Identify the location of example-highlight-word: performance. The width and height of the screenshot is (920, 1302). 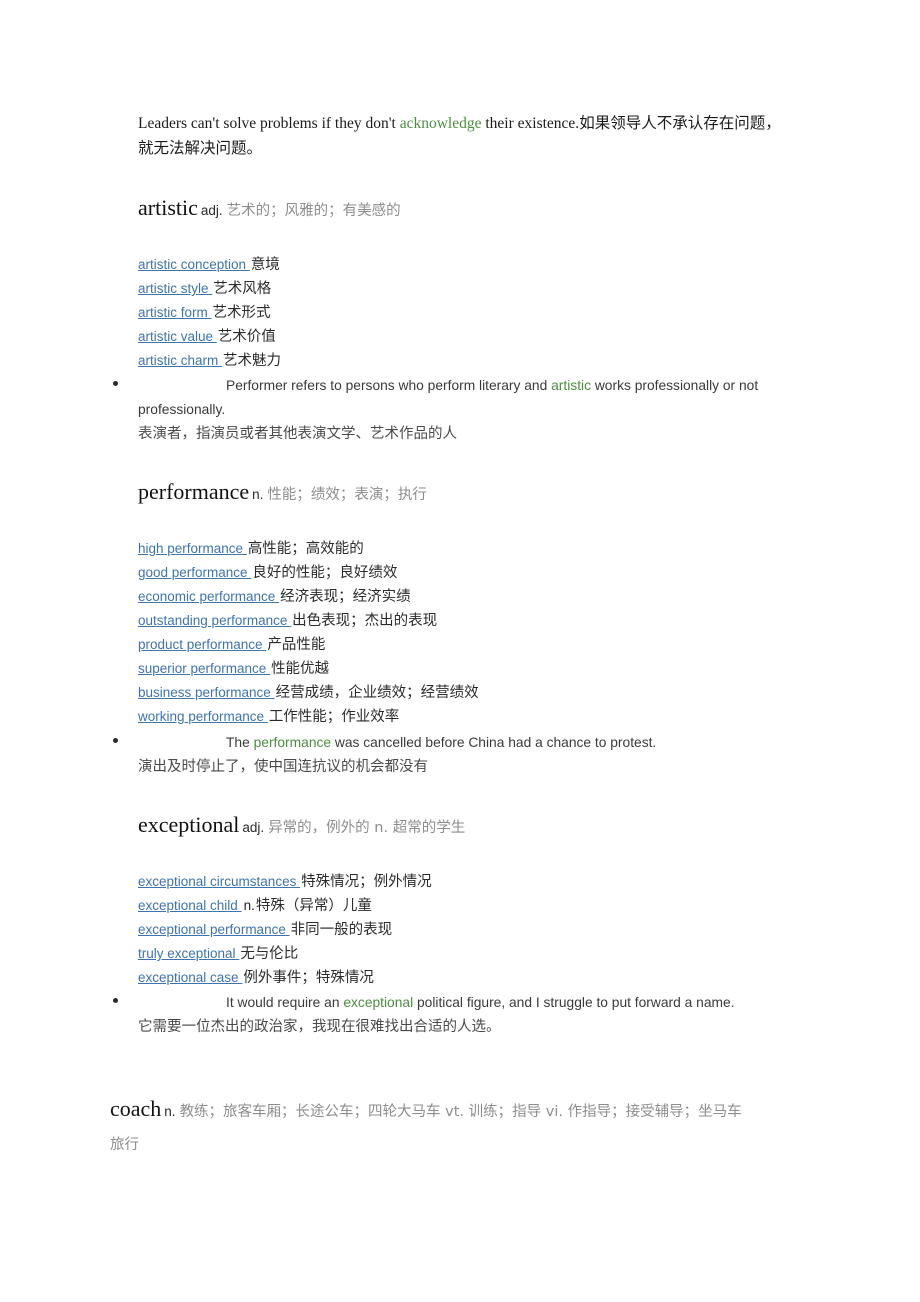
(292, 742).